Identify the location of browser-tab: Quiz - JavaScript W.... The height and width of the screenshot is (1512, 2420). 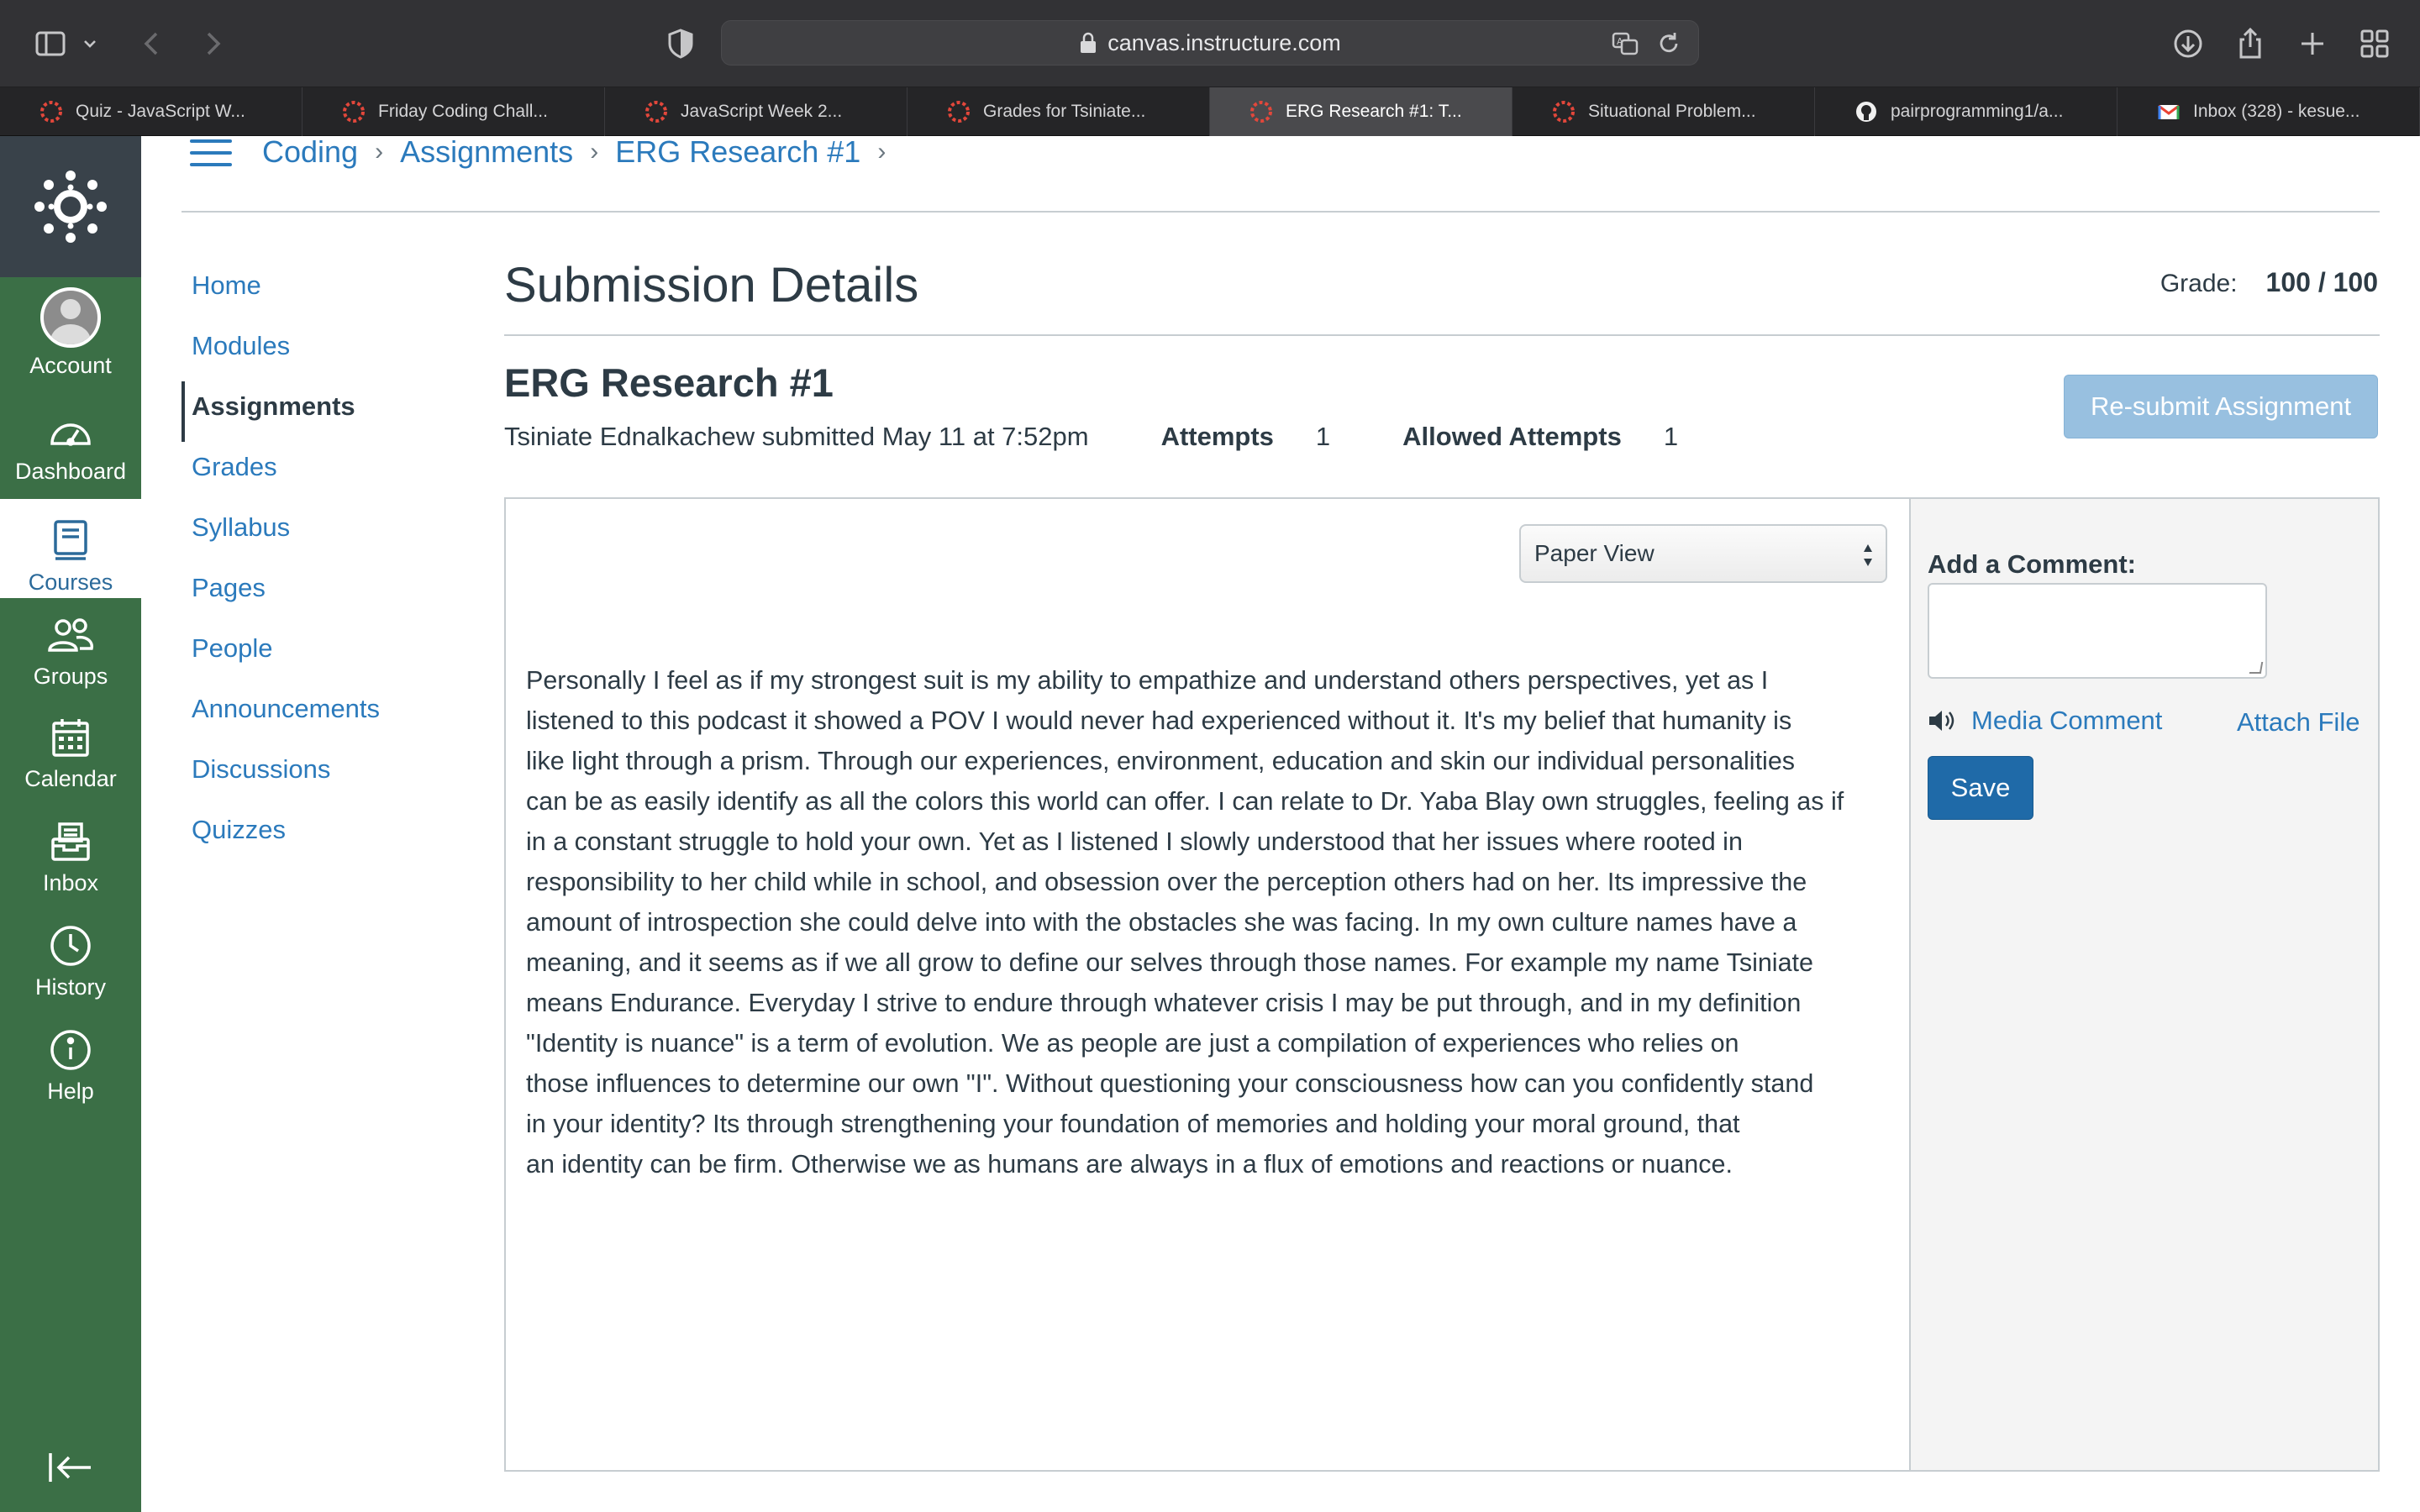
(151, 111).